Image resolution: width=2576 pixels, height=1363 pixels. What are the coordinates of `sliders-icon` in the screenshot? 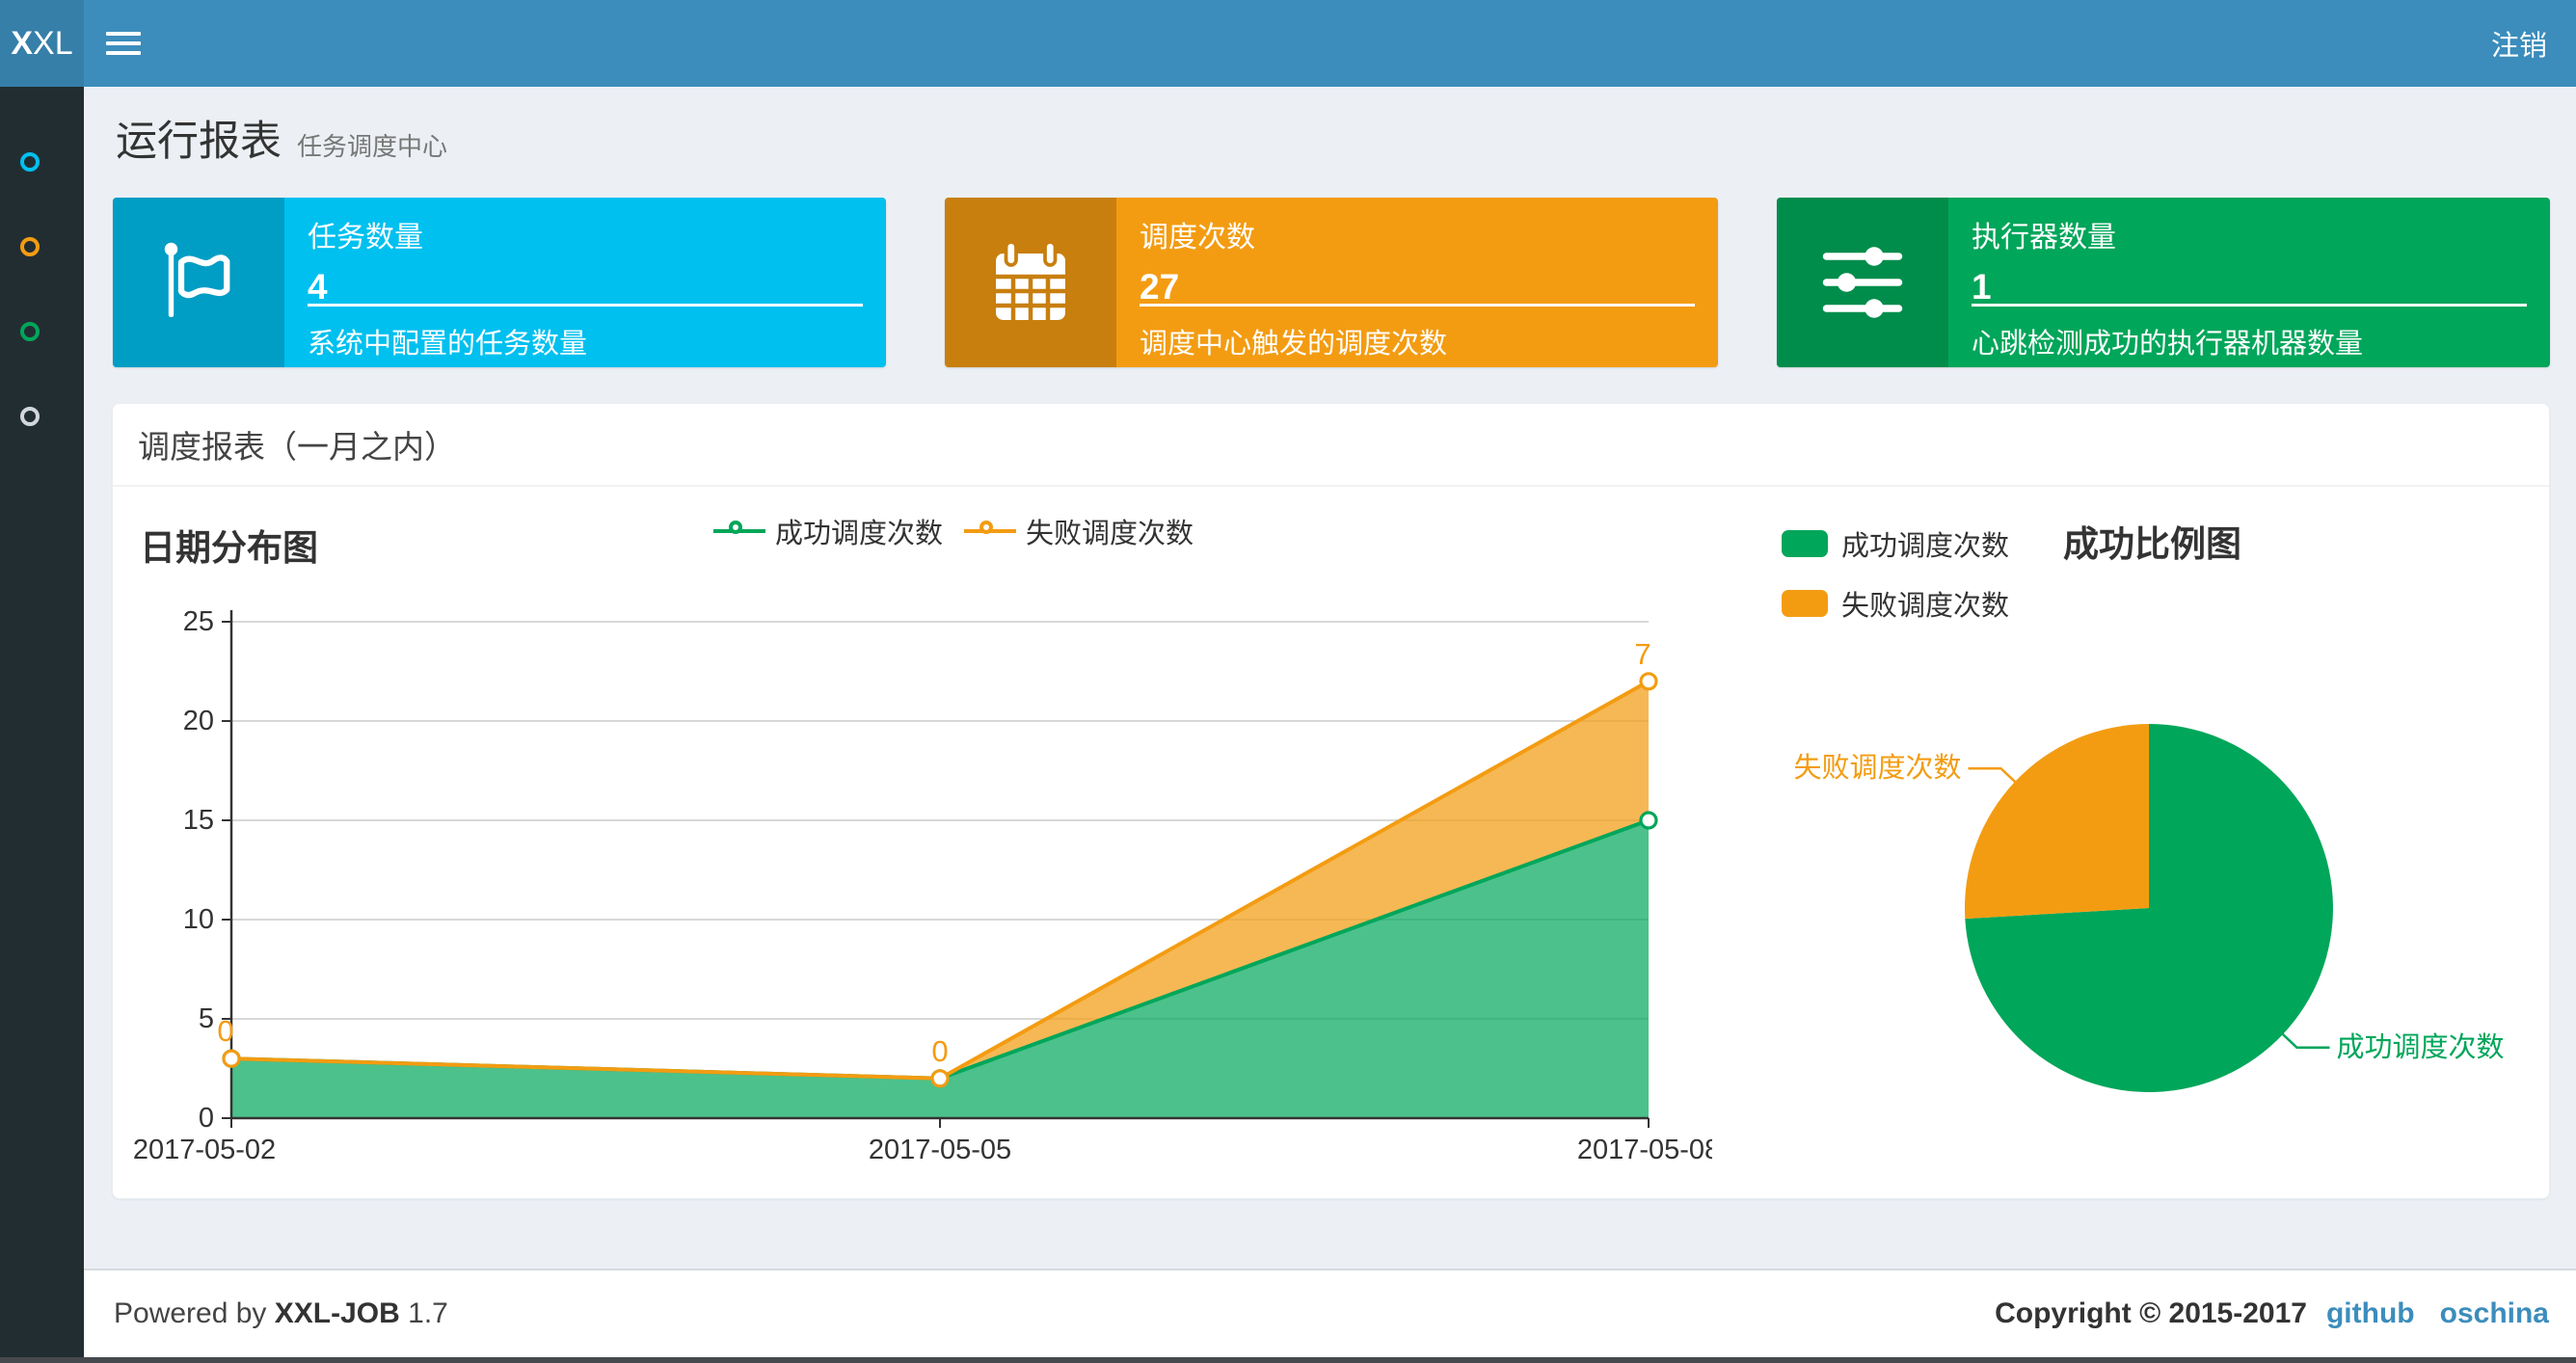 It's located at (1863, 282).